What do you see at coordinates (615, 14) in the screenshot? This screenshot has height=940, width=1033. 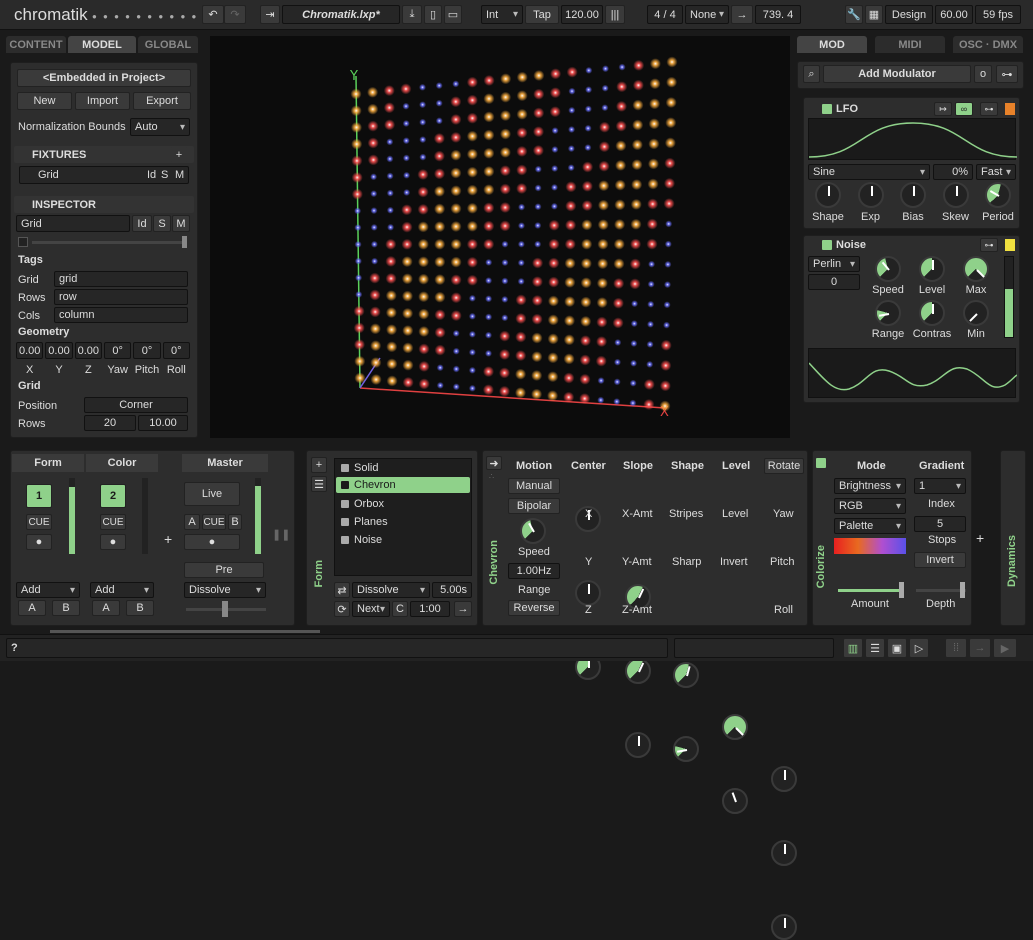 I see `nudge-icon: |||` at bounding box center [615, 14].